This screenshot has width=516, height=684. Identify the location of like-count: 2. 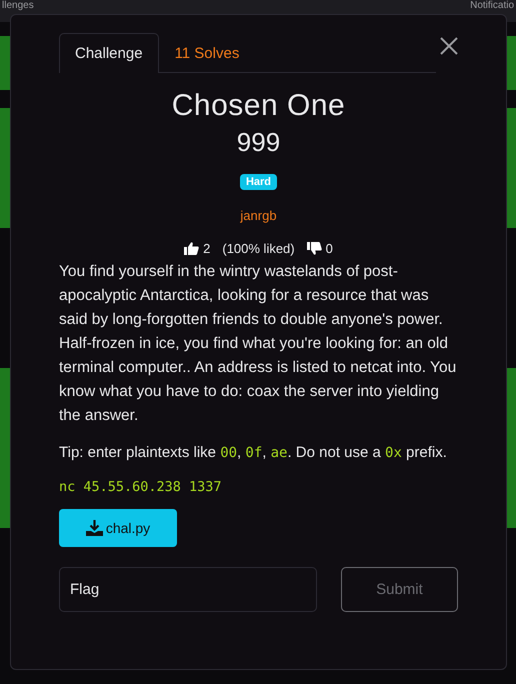
(206, 248).